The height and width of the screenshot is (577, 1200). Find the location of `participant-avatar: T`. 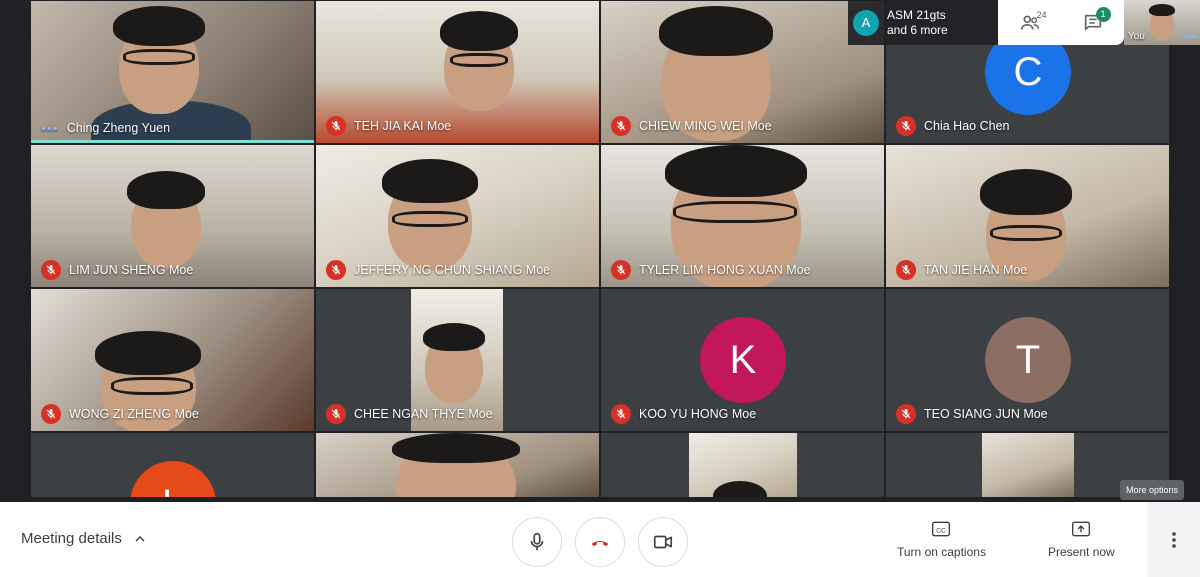

participant-avatar: T is located at coordinates (1028, 360).